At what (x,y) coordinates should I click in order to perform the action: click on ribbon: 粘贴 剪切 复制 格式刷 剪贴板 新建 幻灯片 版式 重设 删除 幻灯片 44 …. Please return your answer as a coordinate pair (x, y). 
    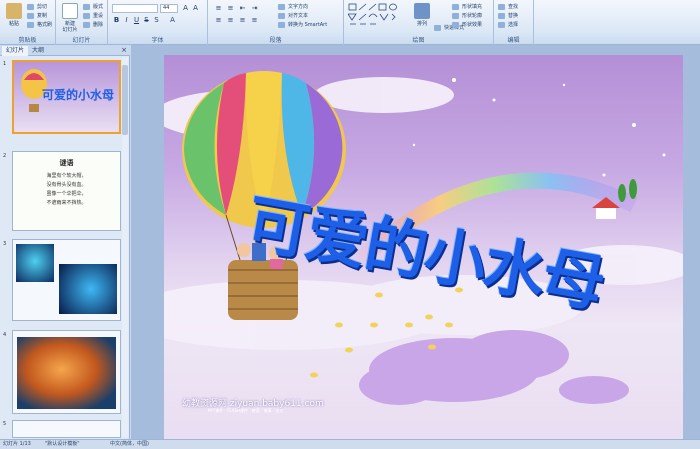
    Looking at the image, I should click on (350, 22).